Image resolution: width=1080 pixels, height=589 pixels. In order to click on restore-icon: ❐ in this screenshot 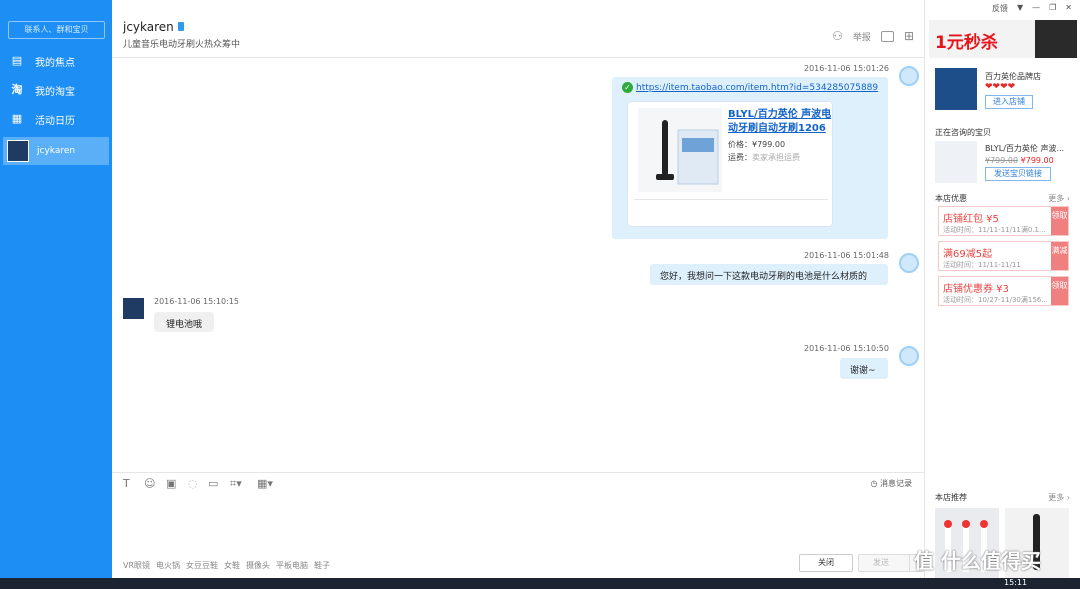, I will do `click(1052, 8)`.